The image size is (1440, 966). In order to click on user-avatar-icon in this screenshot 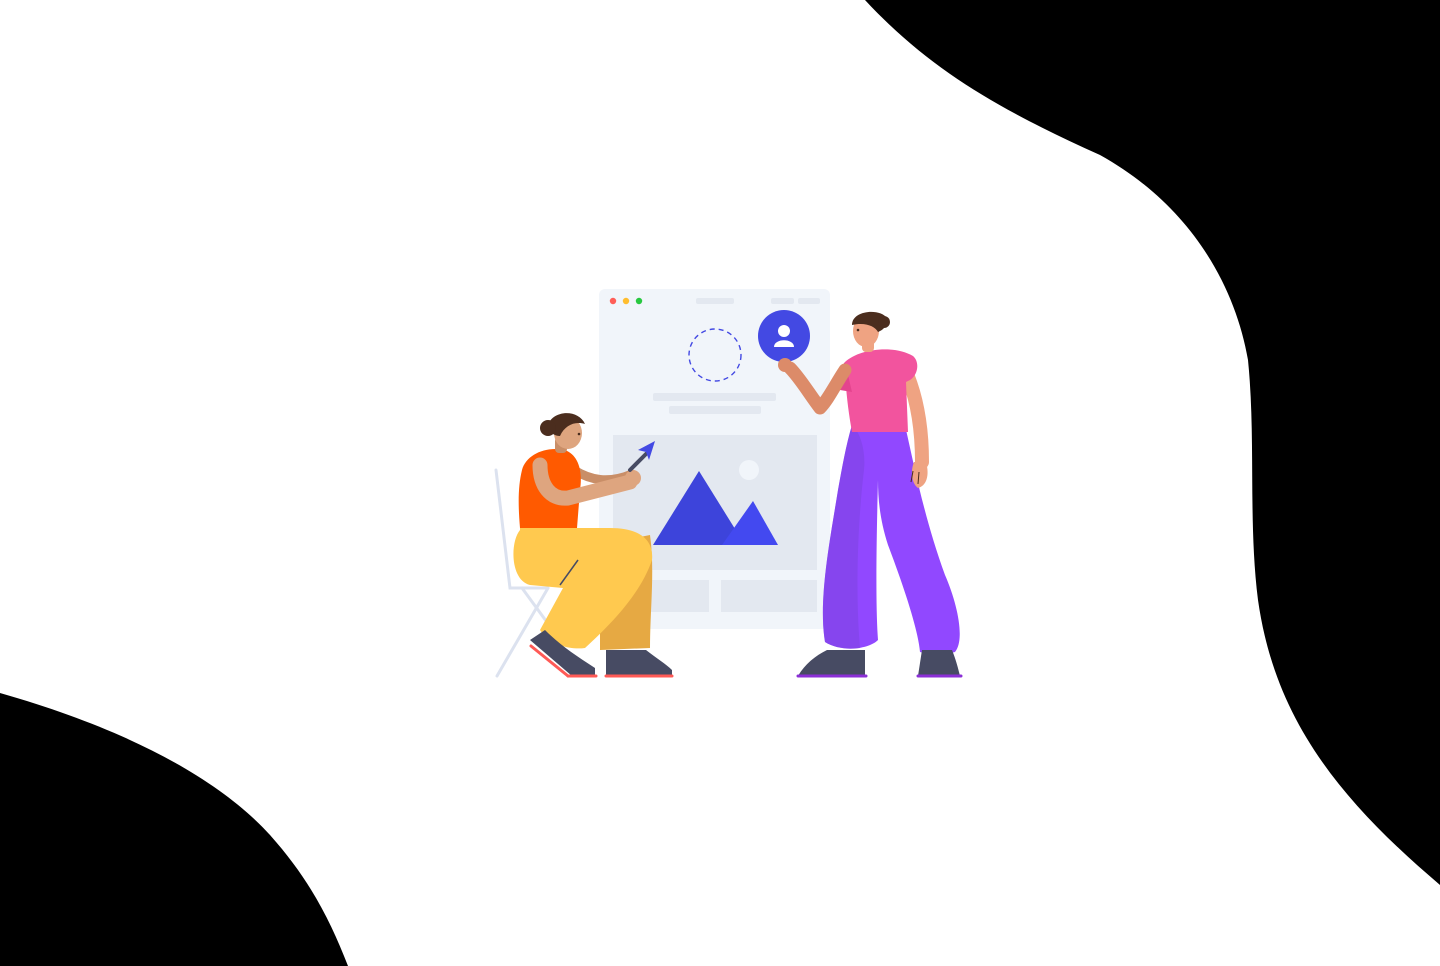, I will do `click(784, 336)`.